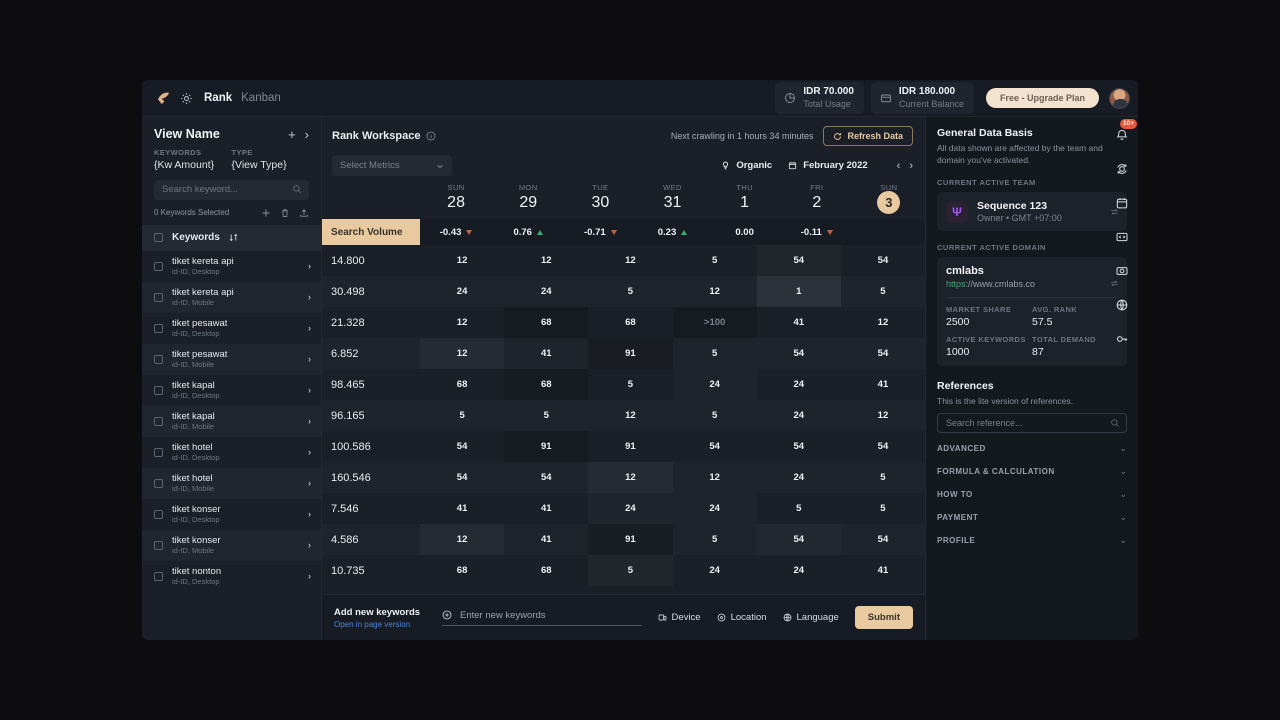  What do you see at coordinates (1121, 169) in the screenshot?
I see `sync-icon` at bounding box center [1121, 169].